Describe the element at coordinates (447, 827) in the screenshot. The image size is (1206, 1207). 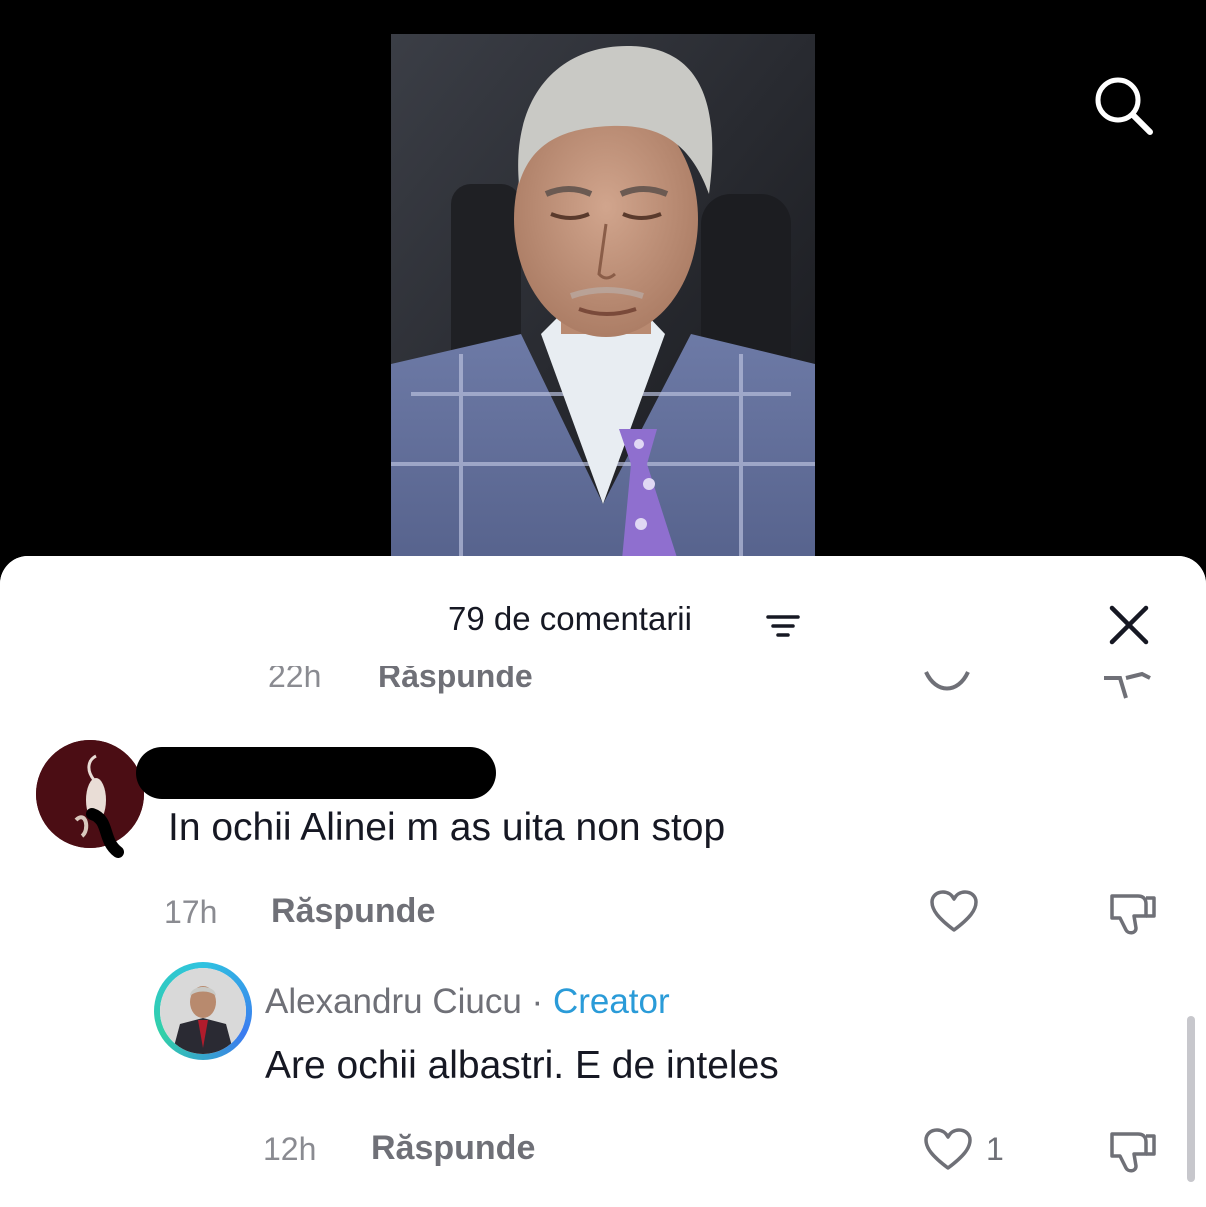
I see `comment-text: In ochii Alinei m as uita non stop` at that location.